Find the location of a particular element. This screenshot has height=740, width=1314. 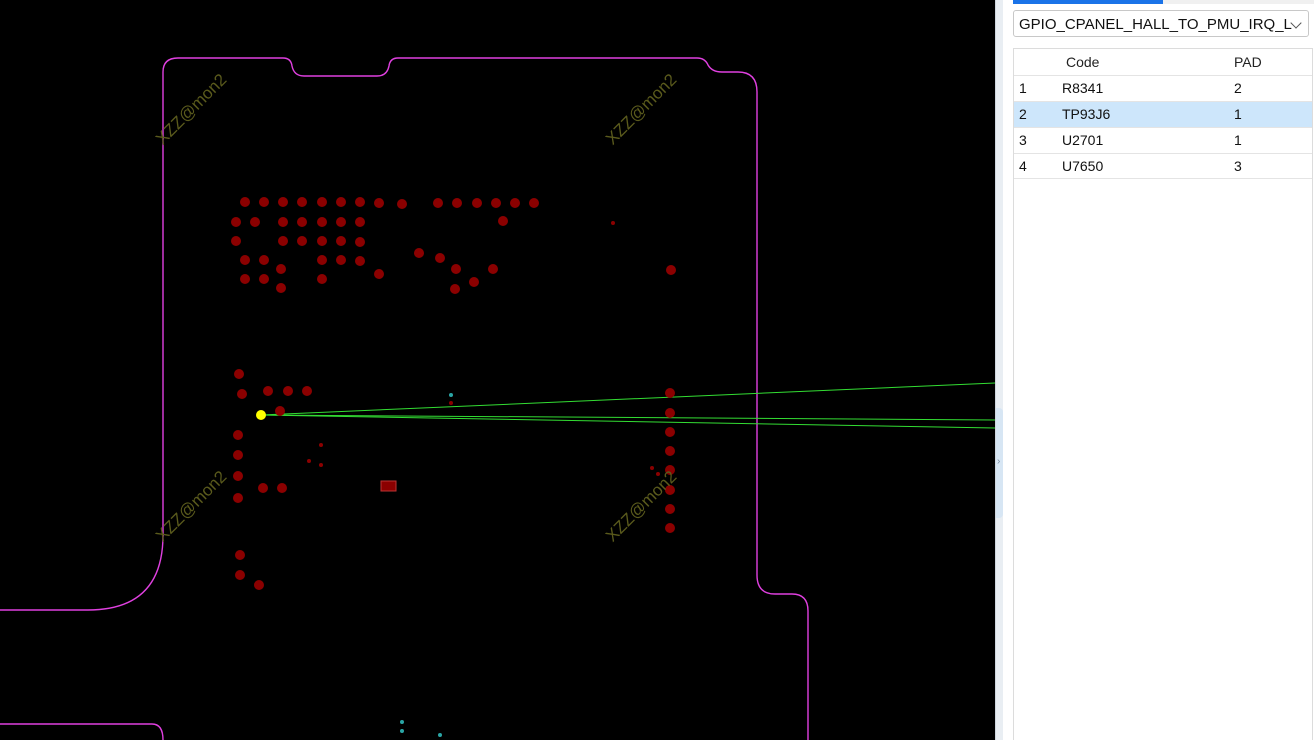

row-index: 1 is located at coordinates (1023, 88).